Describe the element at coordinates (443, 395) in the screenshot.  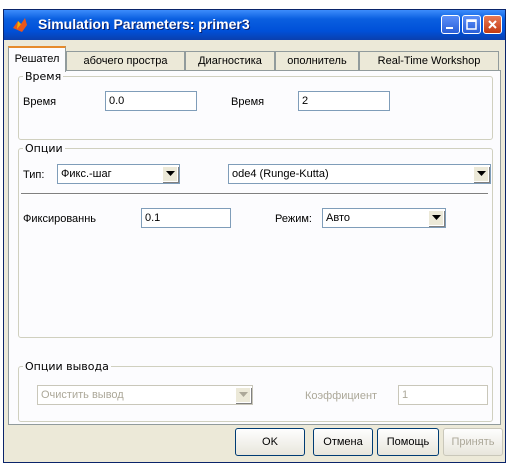
I see `refine-factor-input: 1` at that location.